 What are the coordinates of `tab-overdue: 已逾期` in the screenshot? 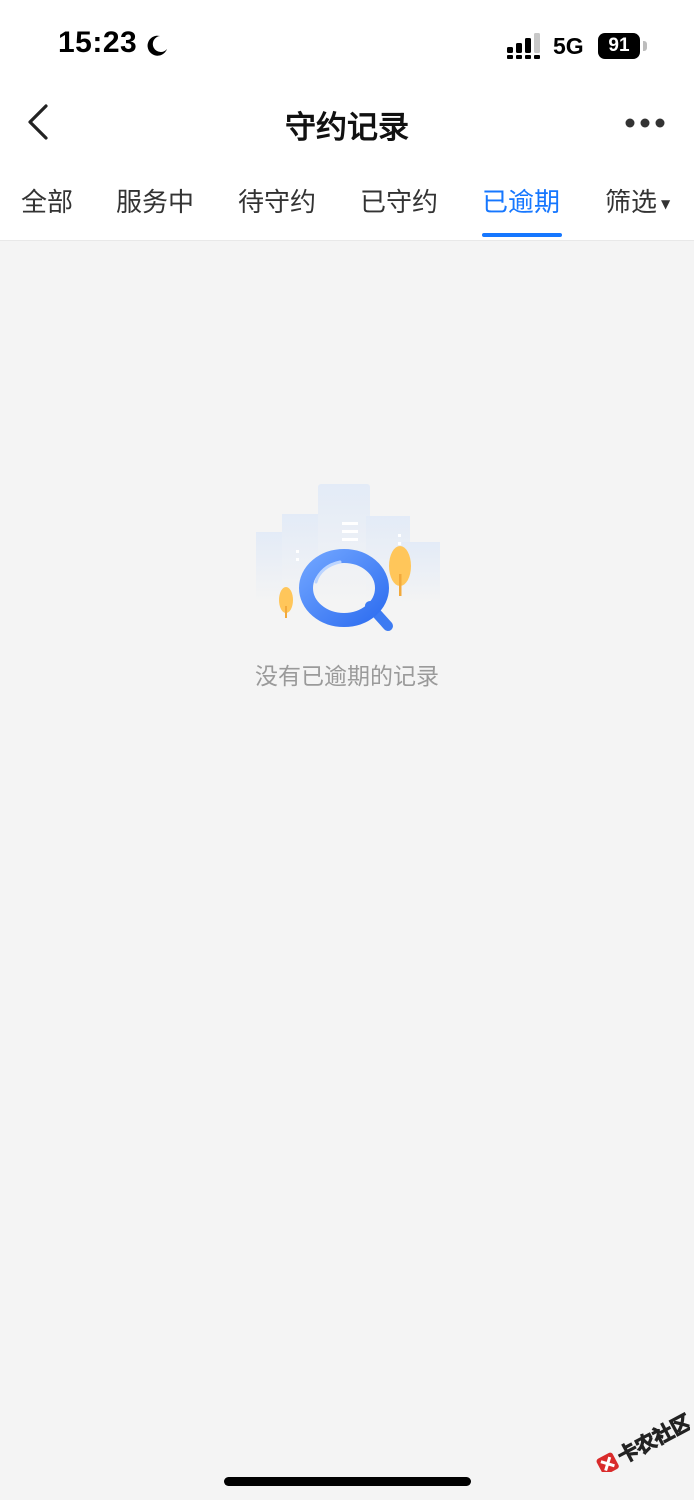 It's located at (521, 200).